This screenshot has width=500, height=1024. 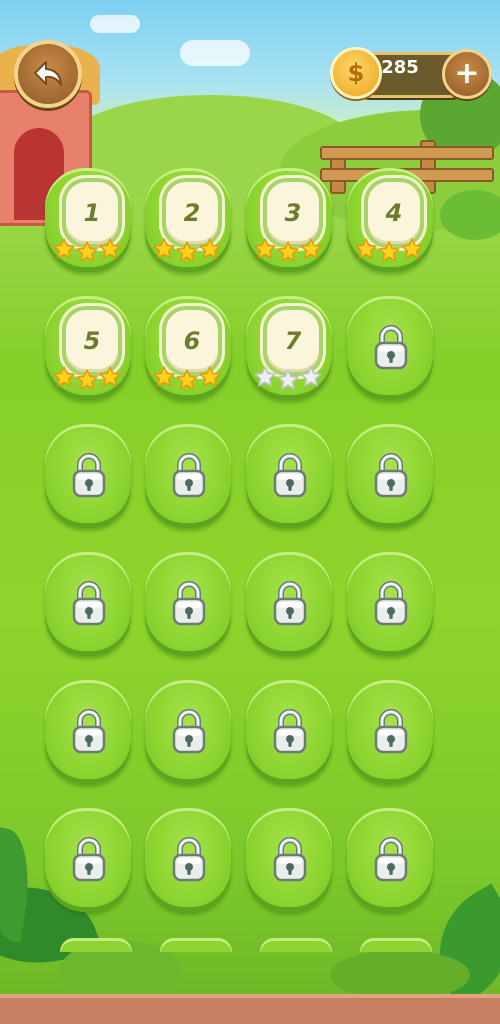 I want to click on back-button, so click(x=48, y=74).